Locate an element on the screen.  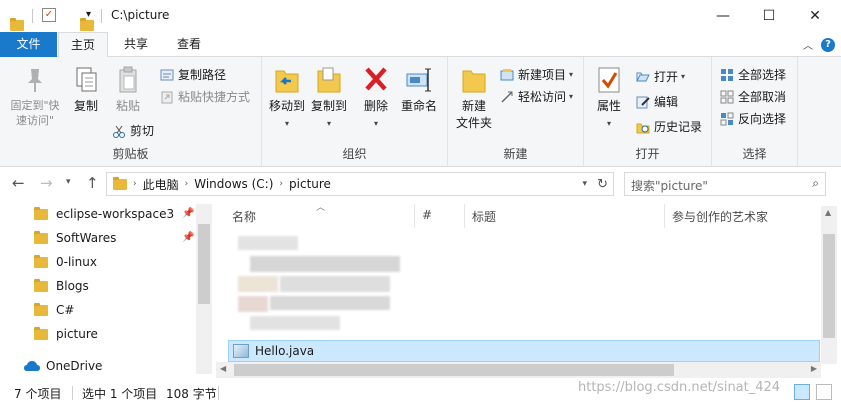
breadcrumb-this-pc: 此电脑 is located at coordinates (161, 184).